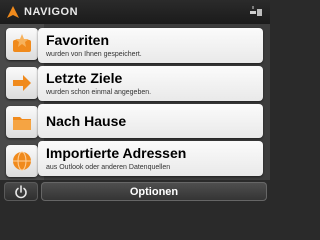  What do you see at coordinates (13, 12) in the screenshot?
I see `navigon-arrow-icon` at bounding box center [13, 12].